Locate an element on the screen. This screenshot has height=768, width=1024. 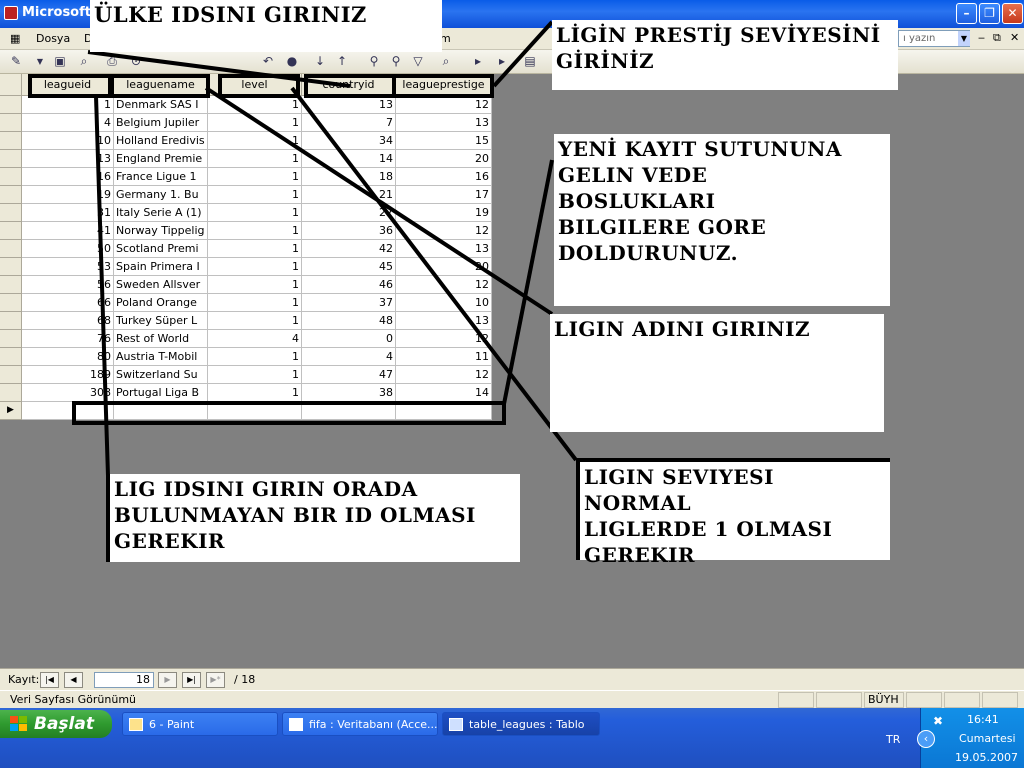
cell-countryid: 37 is located at coordinates (349, 303).